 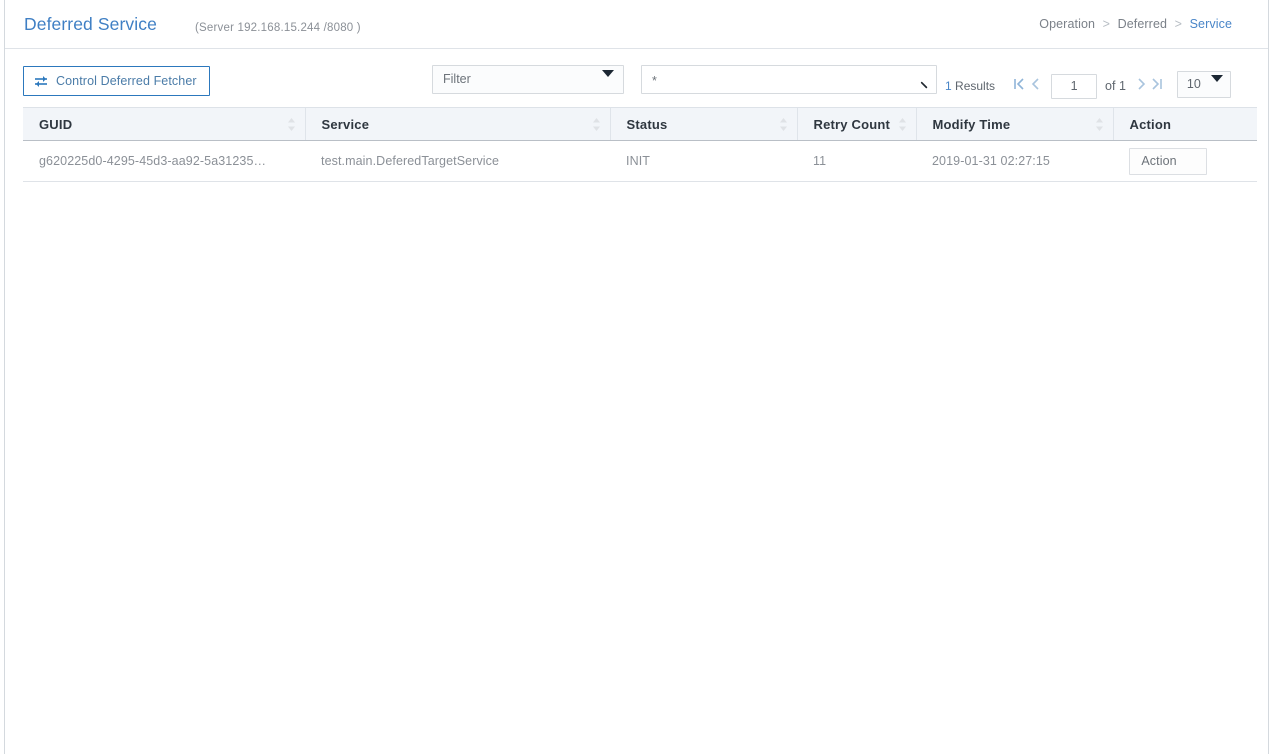 I want to click on cell-retry-count: 11, so click(x=856, y=161).